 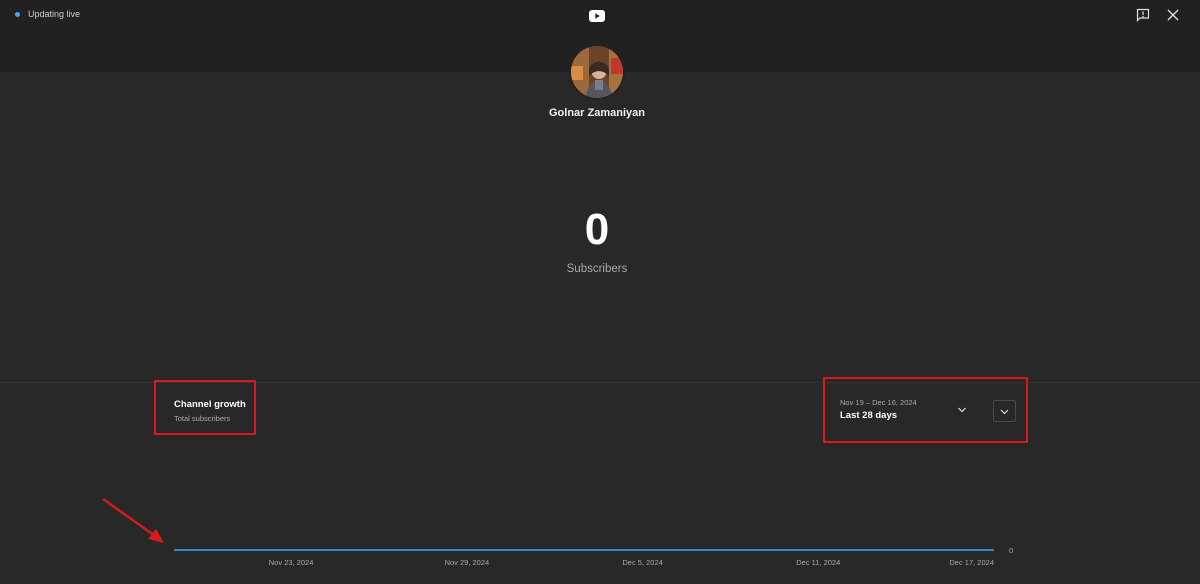 I want to click on live-status: Updating live, so click(x=47, y=14).